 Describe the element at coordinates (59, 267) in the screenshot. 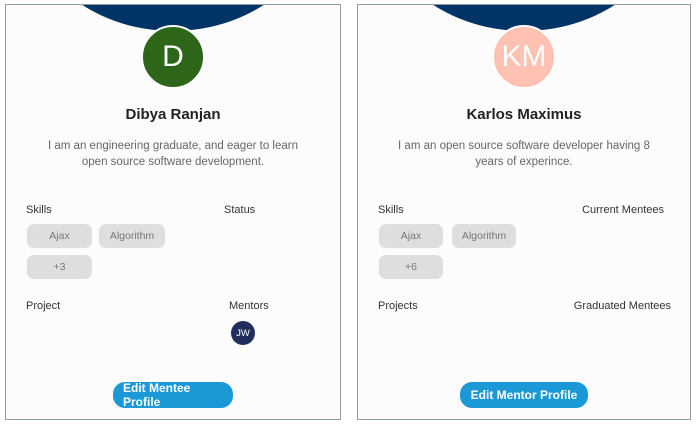

I see `more-skills-chip: +3` at that location.